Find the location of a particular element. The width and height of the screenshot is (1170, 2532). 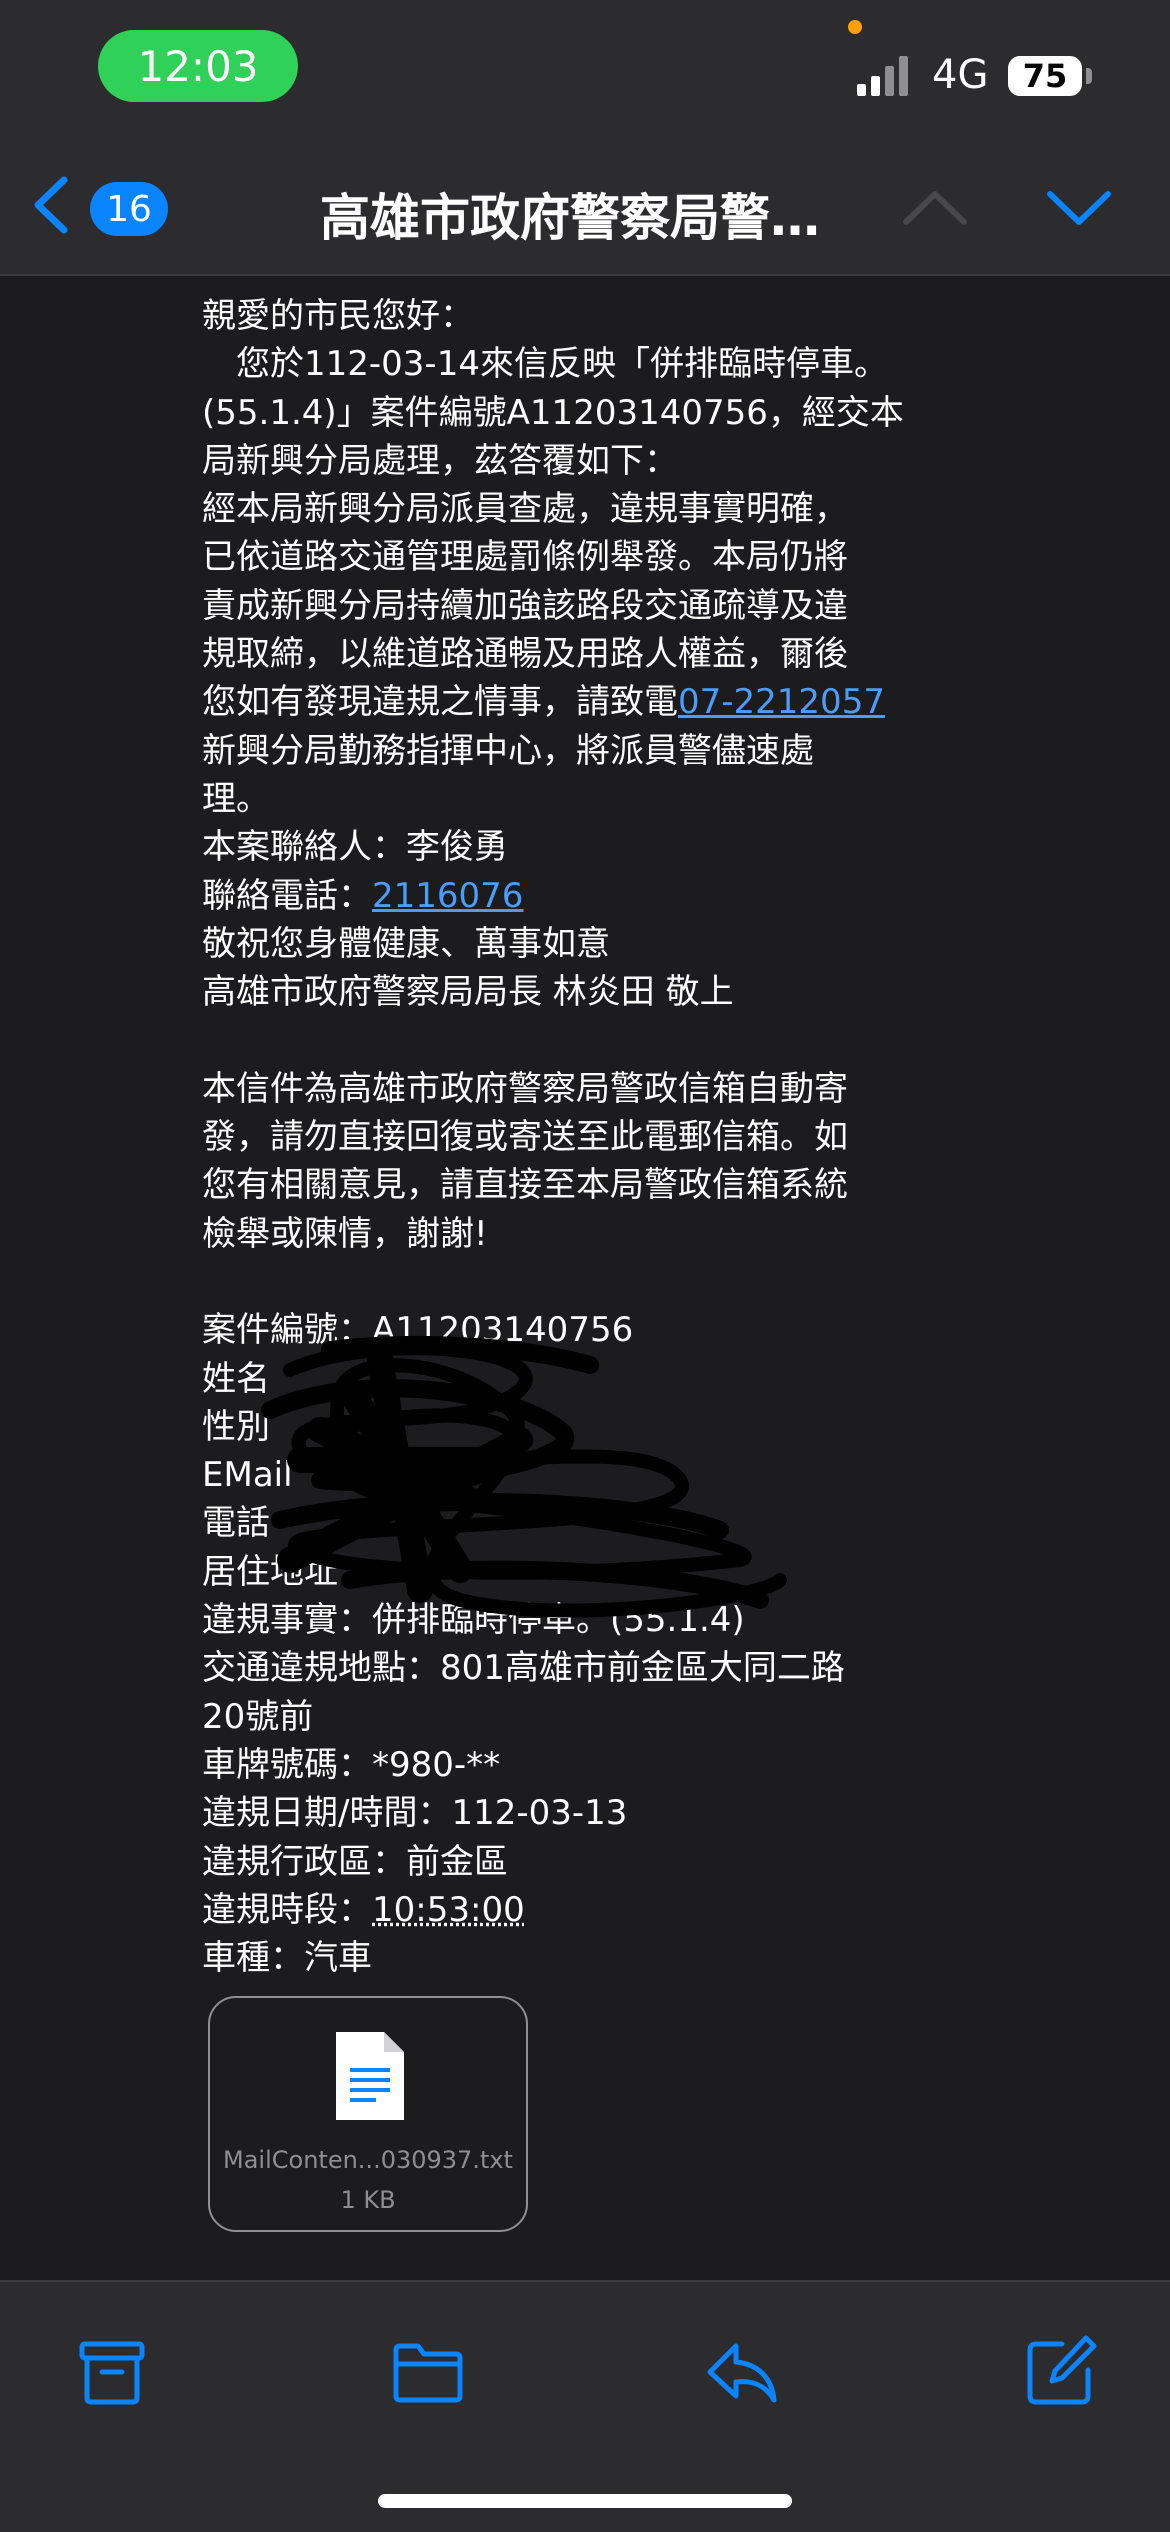

home-indicator is located at coordinates (585, 2501).